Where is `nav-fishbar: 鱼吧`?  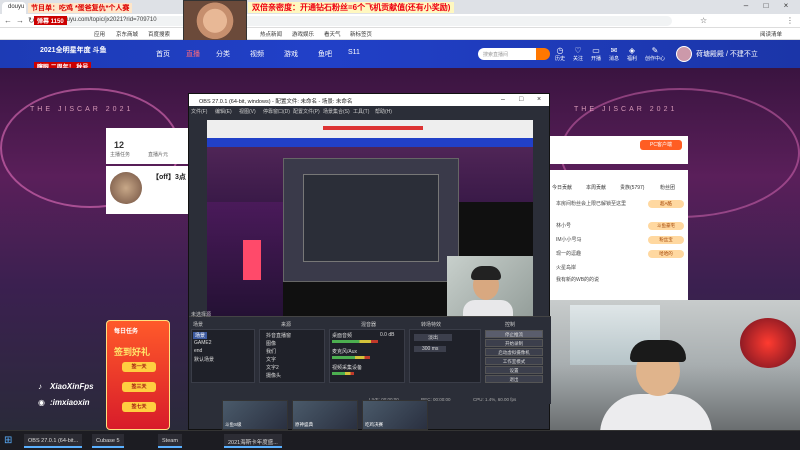
nav-fishbar: 鱼吧 is located at coordinates (325, 54).